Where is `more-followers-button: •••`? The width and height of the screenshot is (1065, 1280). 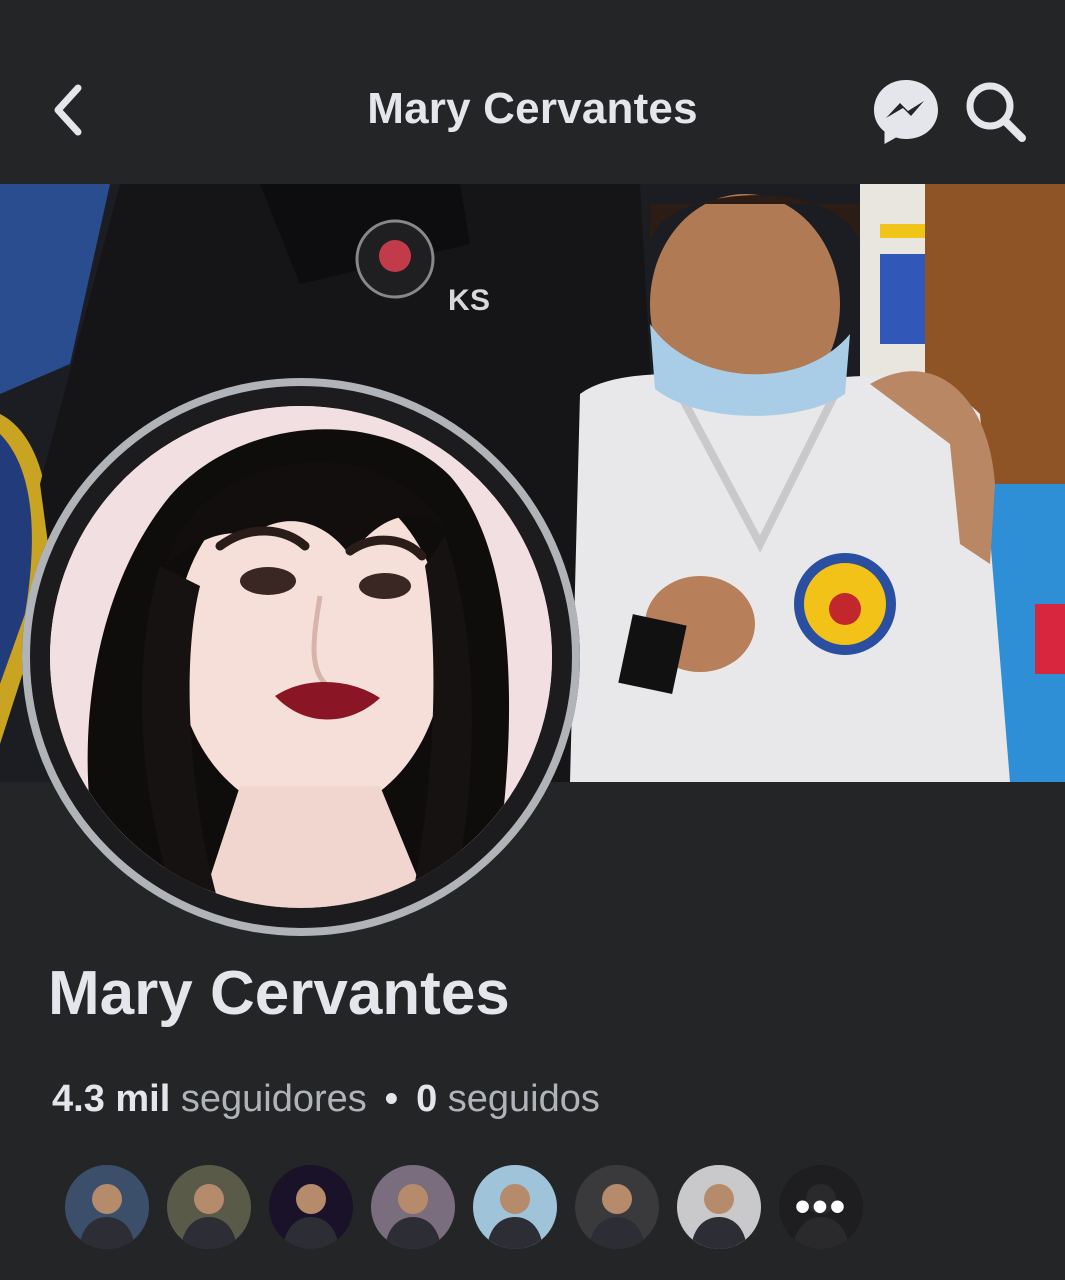 more-followers-button: ••• is located at coordinates (821, 1207).